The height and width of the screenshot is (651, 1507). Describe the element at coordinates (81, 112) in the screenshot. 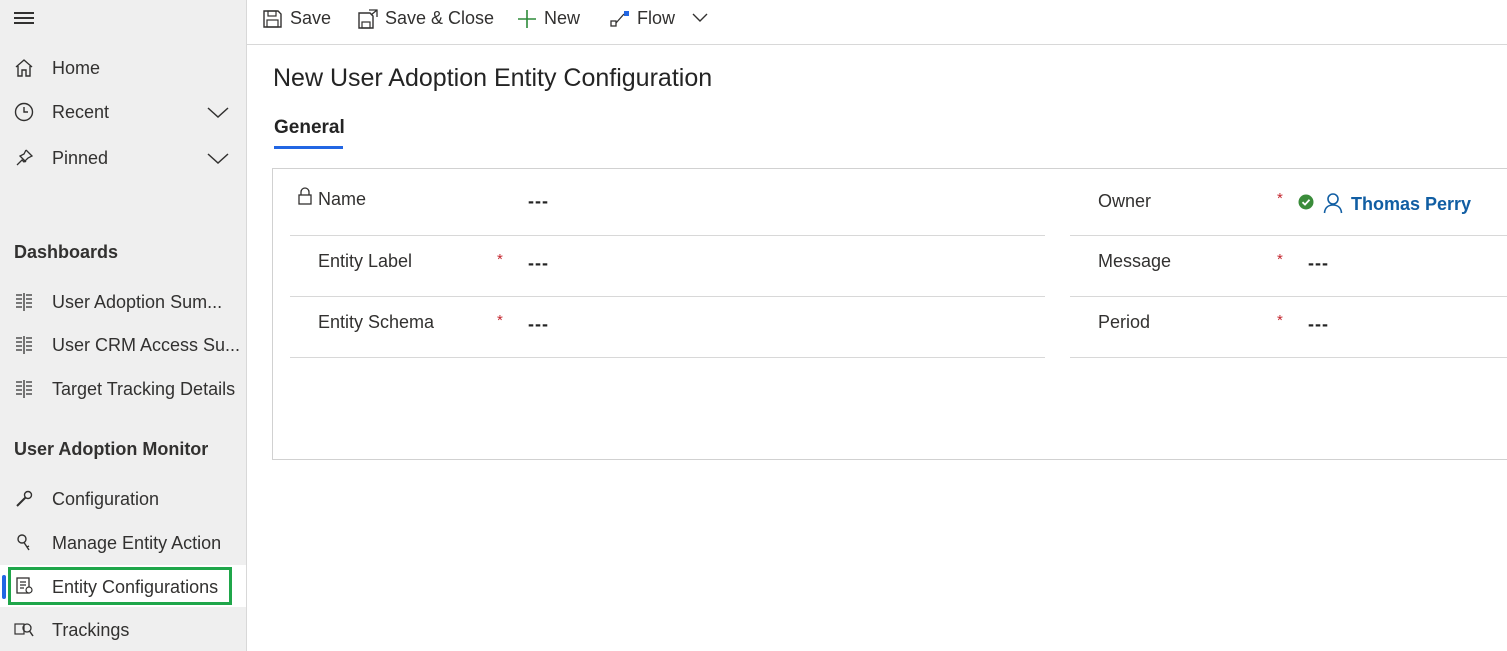

I see `sidebar-item-label: Recent` at that location.